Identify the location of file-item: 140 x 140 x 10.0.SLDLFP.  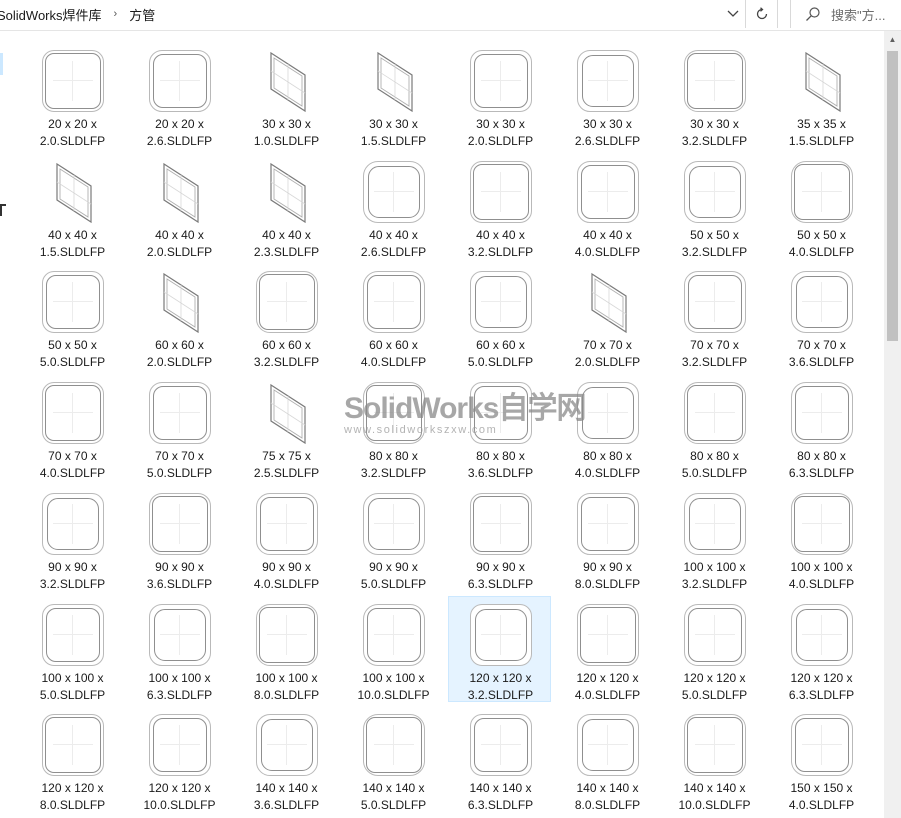
(713, 759).